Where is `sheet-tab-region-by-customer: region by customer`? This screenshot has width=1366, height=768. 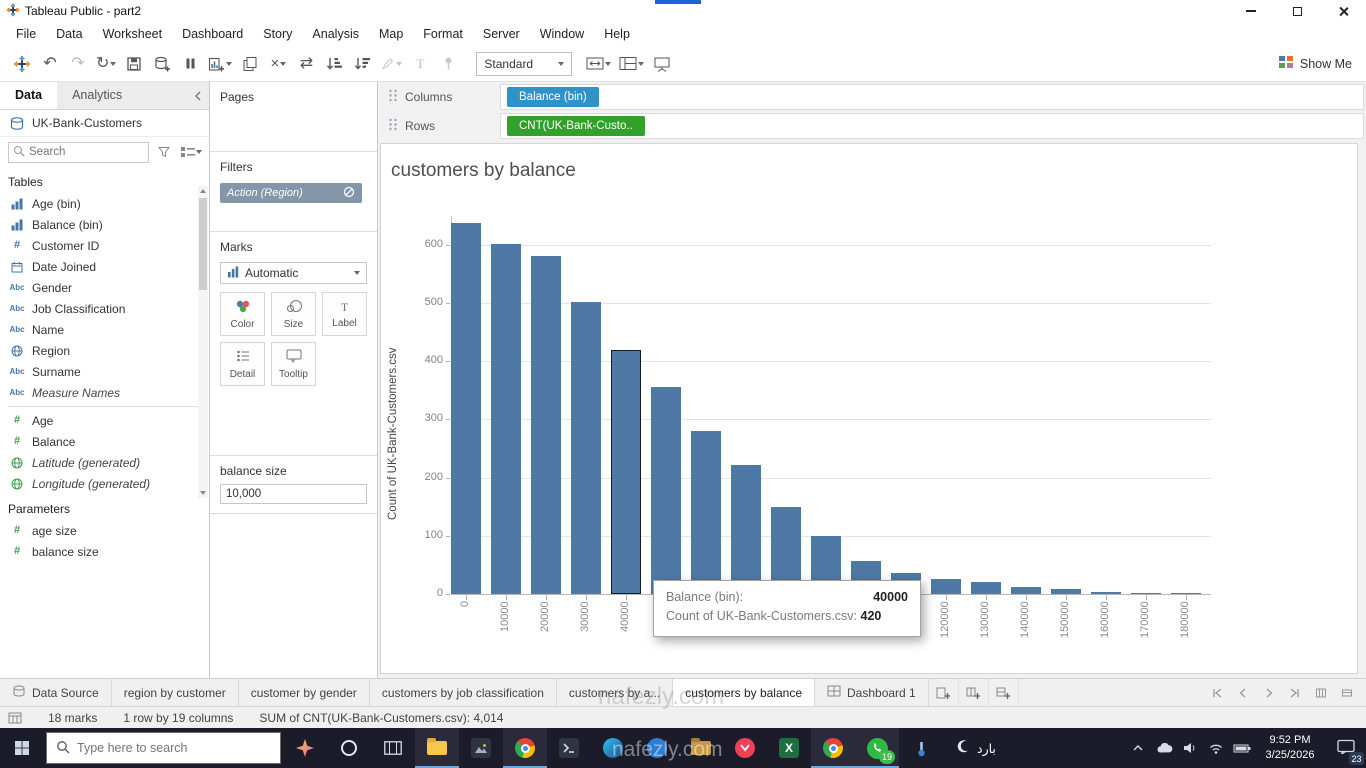 sheet-tab-region-by-customer: region by customer is located at coordinates (175, 692).